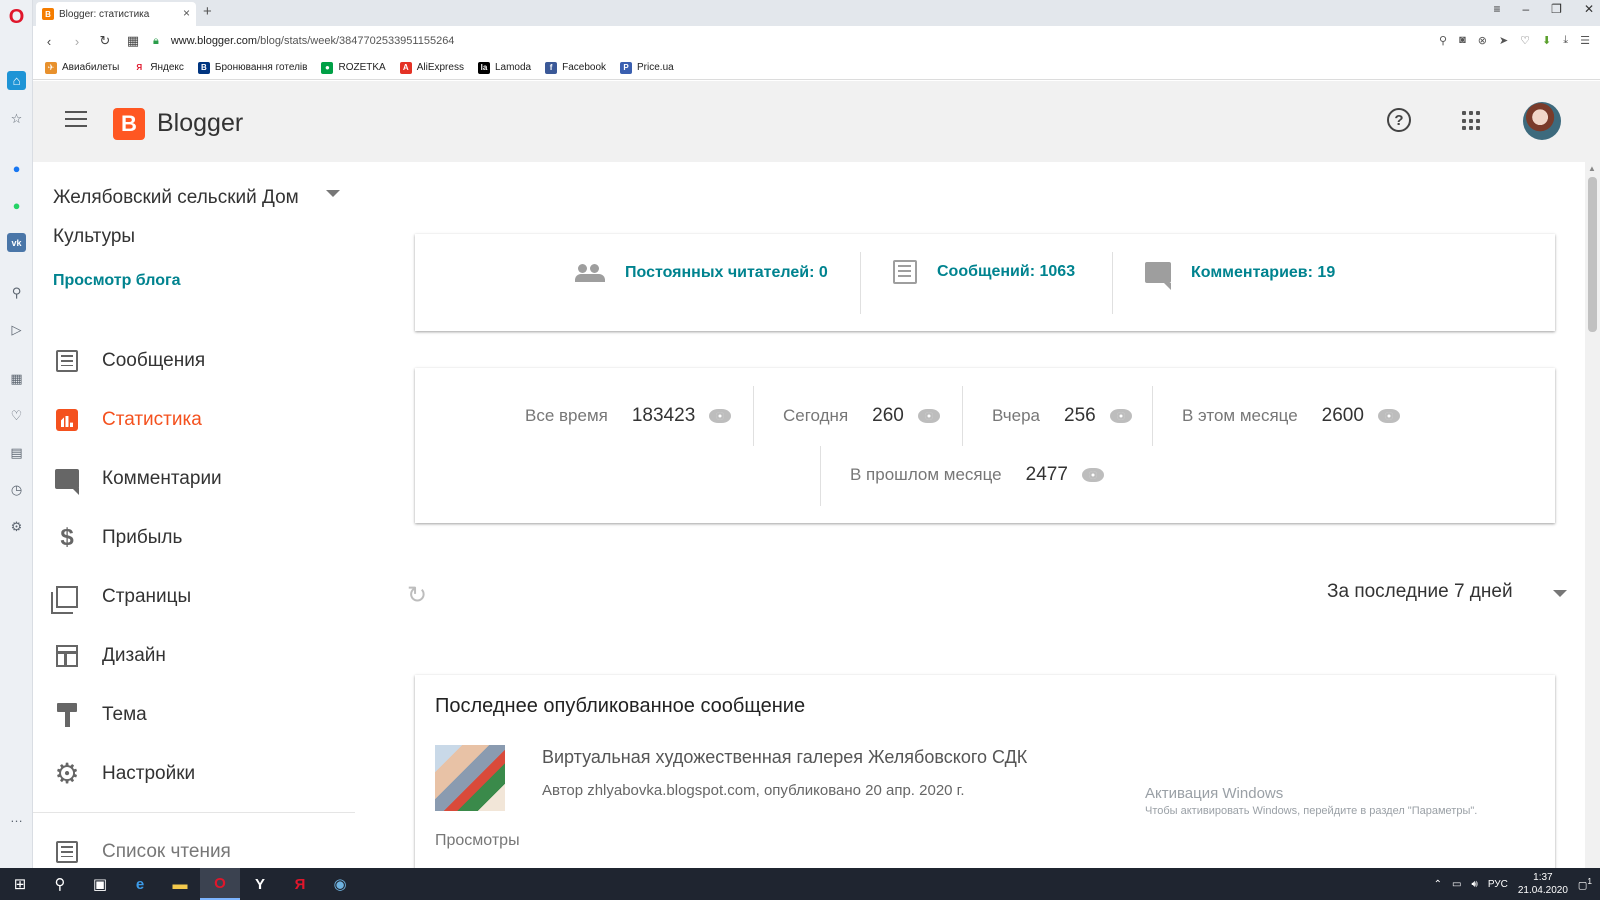 The width and height of the screenshot is (1600, 900). I want to click on followers-link: Постоянных читателей: 0, so click(701, 273).